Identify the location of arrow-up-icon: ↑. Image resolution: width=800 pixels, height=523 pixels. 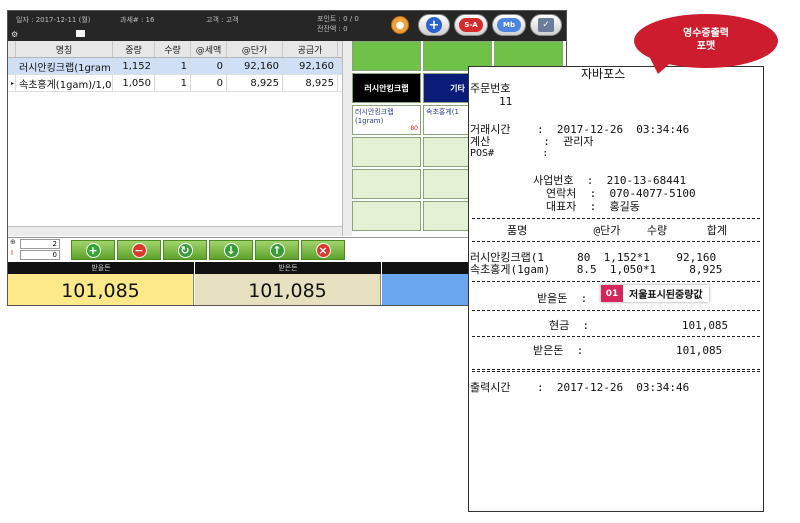
(277, 250).